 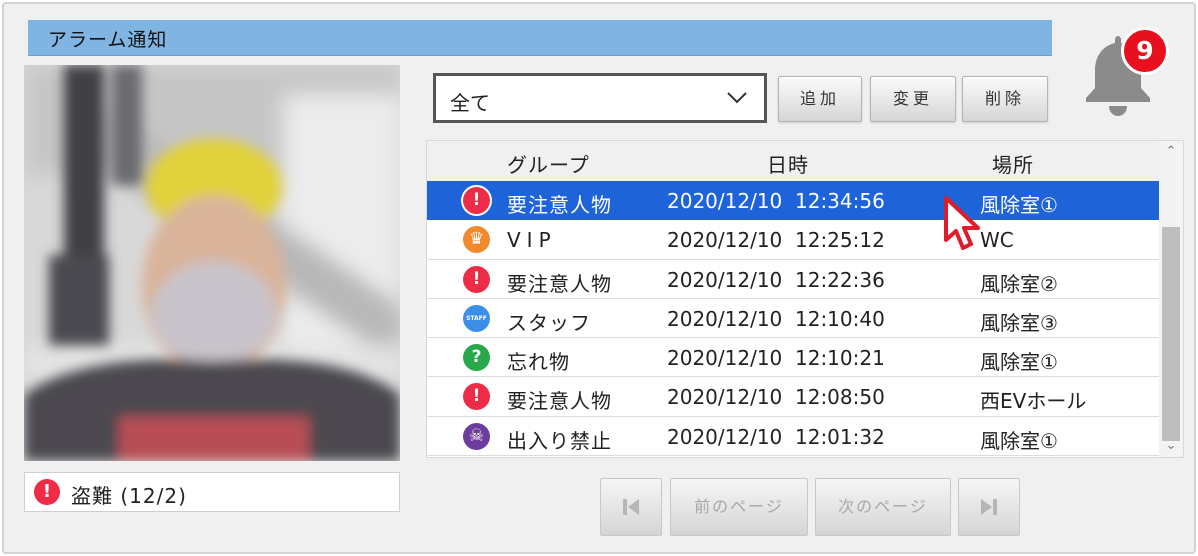 I want to click on snapshot-caption-text: 盗難 (12/2), so click(x=129, y=496).